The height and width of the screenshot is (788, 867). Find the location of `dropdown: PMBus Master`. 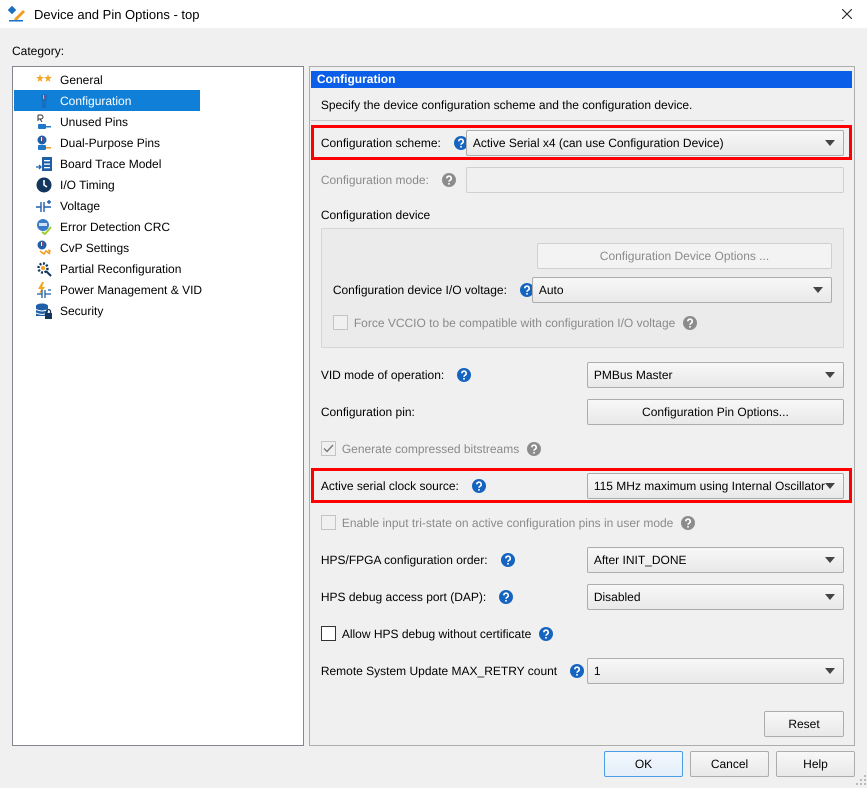

dropdown: PMBus Master is located at coordinates (715, 375).